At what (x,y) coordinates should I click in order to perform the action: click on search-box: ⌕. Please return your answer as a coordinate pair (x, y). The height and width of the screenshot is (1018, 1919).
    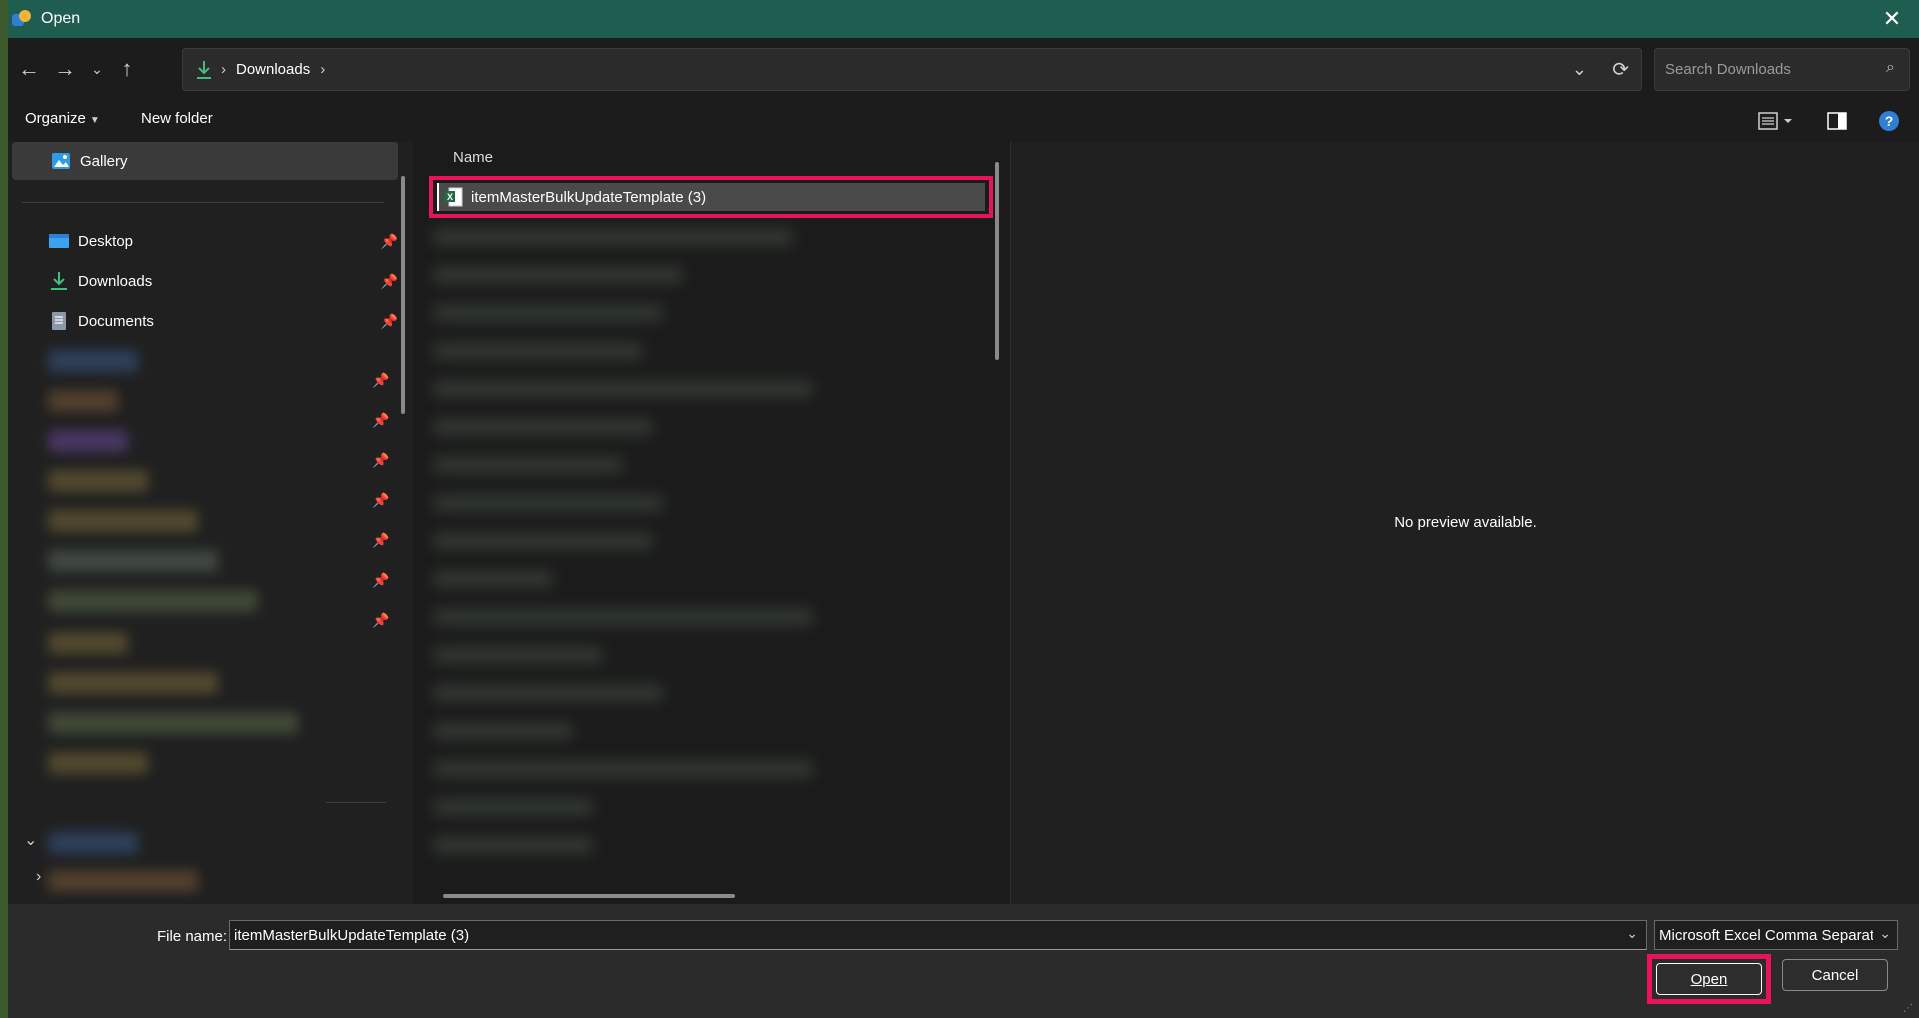
    Looking at the image, I should click on (1782, 69).